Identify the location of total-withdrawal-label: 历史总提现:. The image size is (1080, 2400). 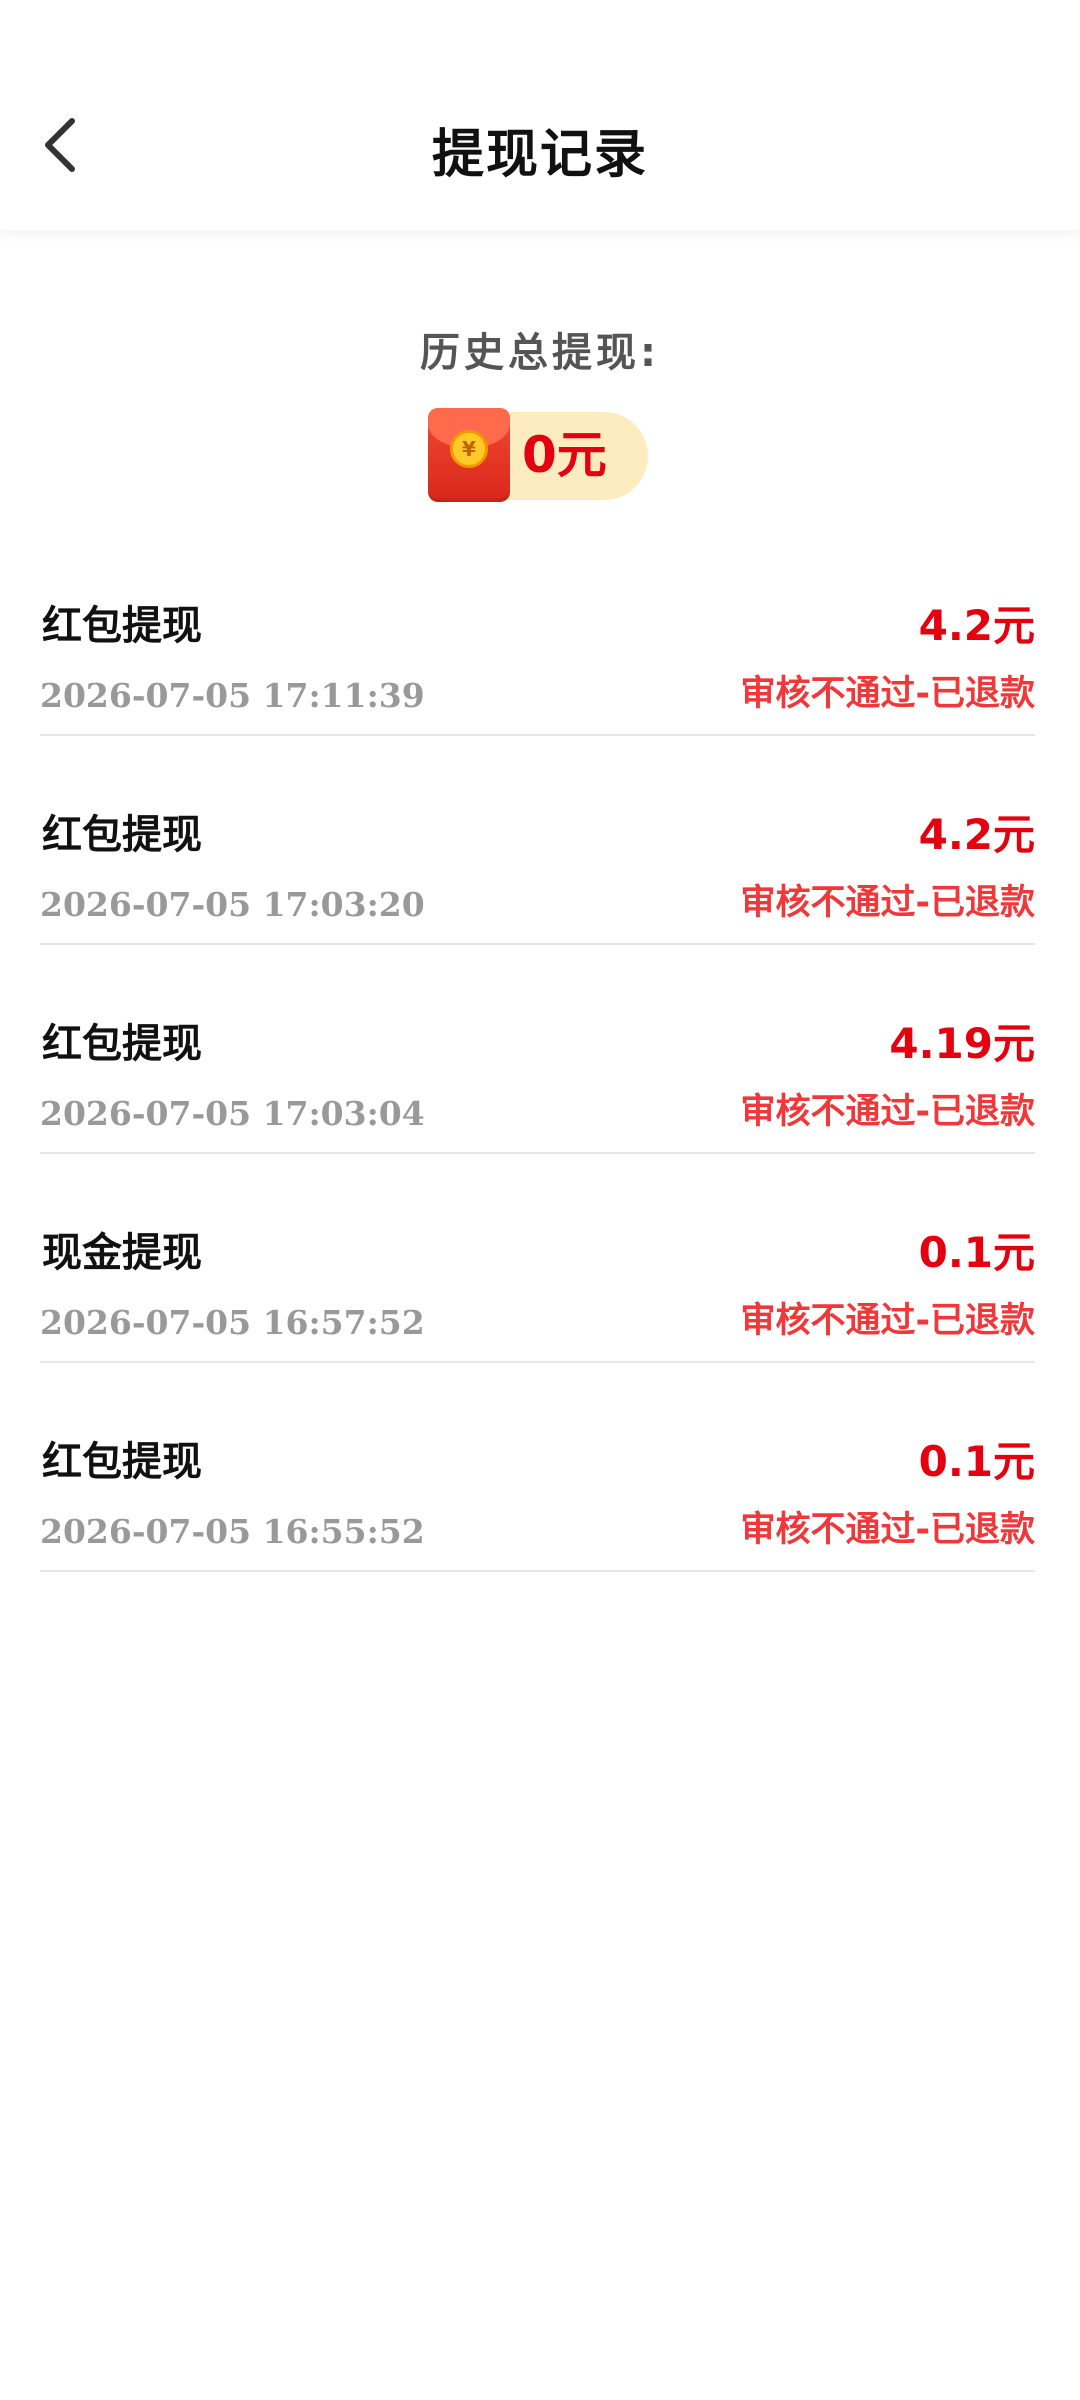
(540, 353).